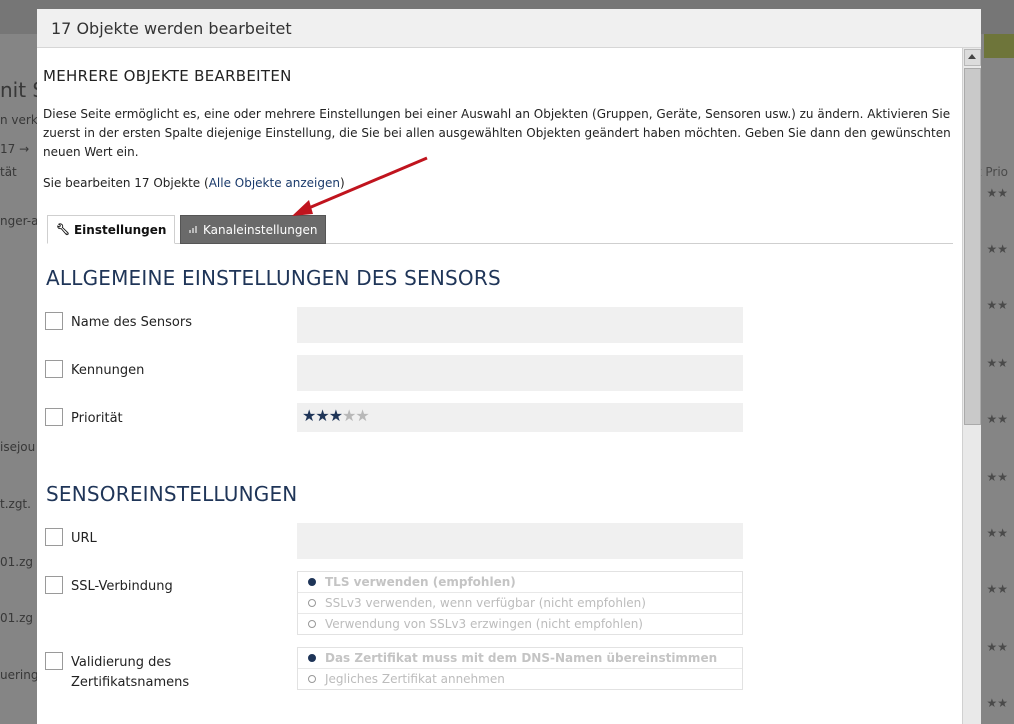 This screenshot has height=724, width=1014. I want to click on wrench-icon: 🔧︎, so click(63, 229).